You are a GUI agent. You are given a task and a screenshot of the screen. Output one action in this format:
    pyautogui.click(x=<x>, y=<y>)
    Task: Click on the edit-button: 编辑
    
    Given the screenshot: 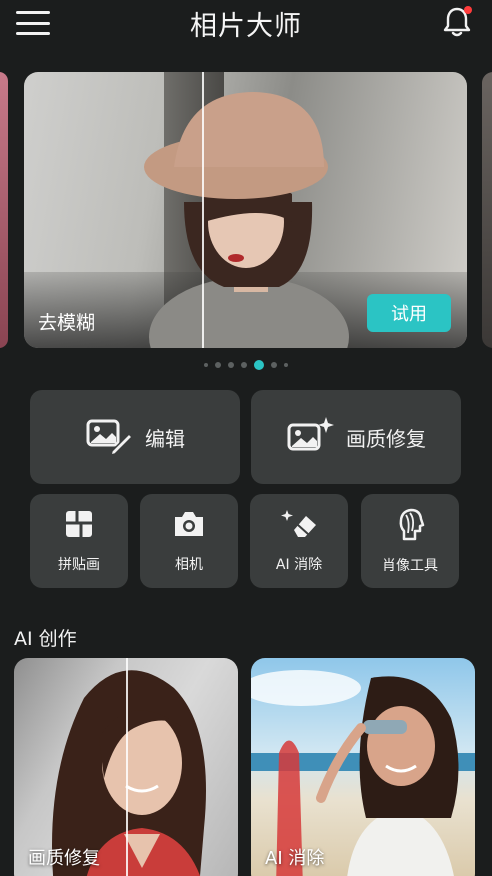 What is the action you would take?
    pyautogui.click(x=135, y=437)
    